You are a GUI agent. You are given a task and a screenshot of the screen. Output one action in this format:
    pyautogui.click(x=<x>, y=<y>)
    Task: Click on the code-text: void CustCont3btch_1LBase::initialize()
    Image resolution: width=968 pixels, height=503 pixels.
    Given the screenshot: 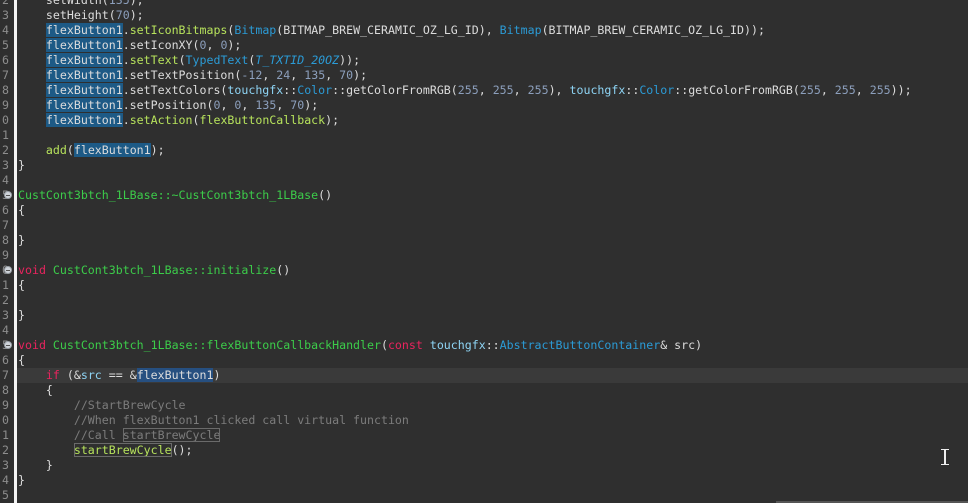 What is the action you would take?
    pyautogui.click(x=154, y=270)
    